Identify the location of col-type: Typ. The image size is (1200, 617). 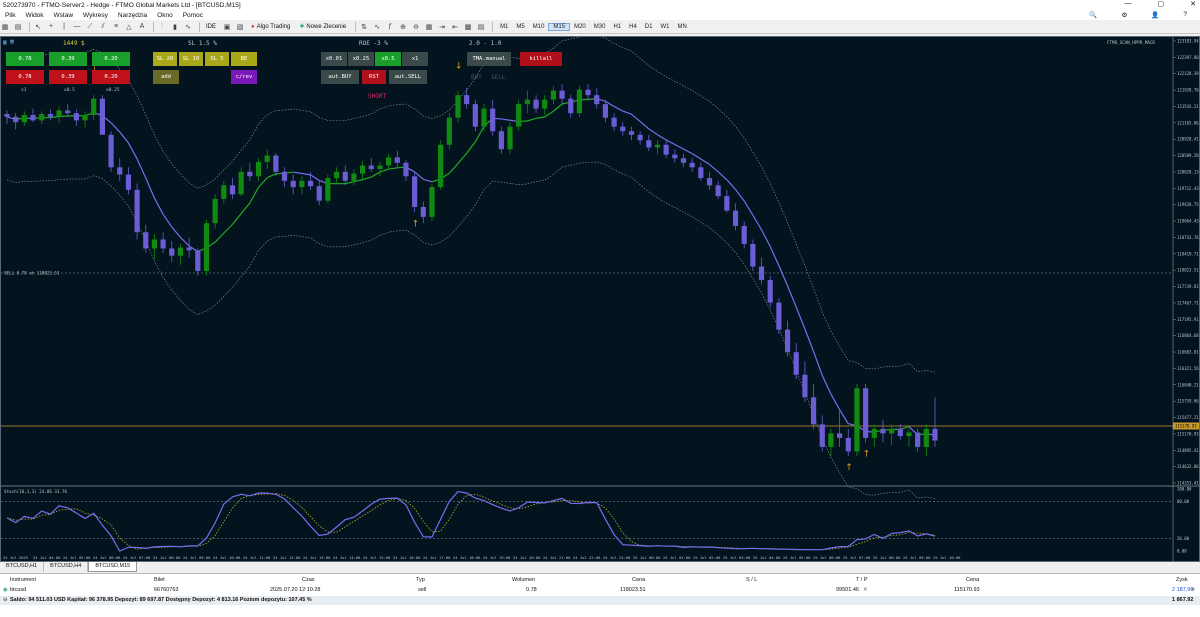
(420, 580).